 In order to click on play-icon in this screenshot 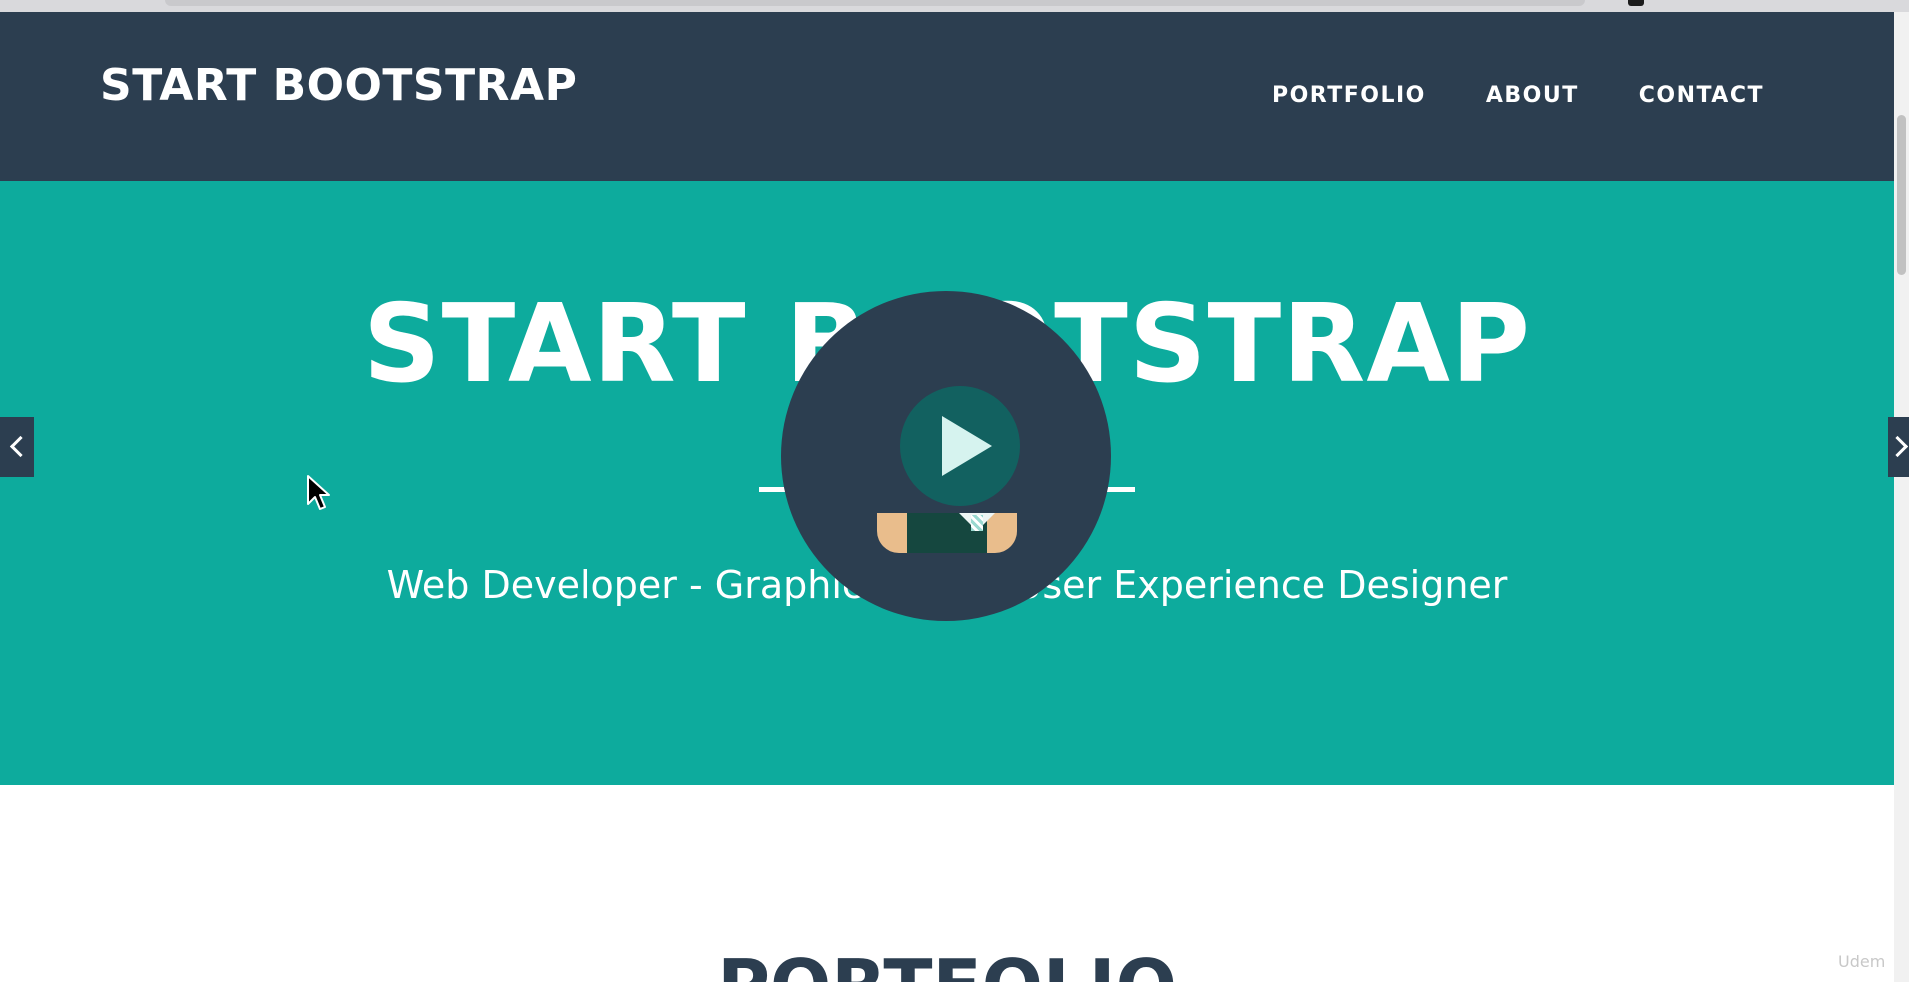, I will do `click(967, 446)`.